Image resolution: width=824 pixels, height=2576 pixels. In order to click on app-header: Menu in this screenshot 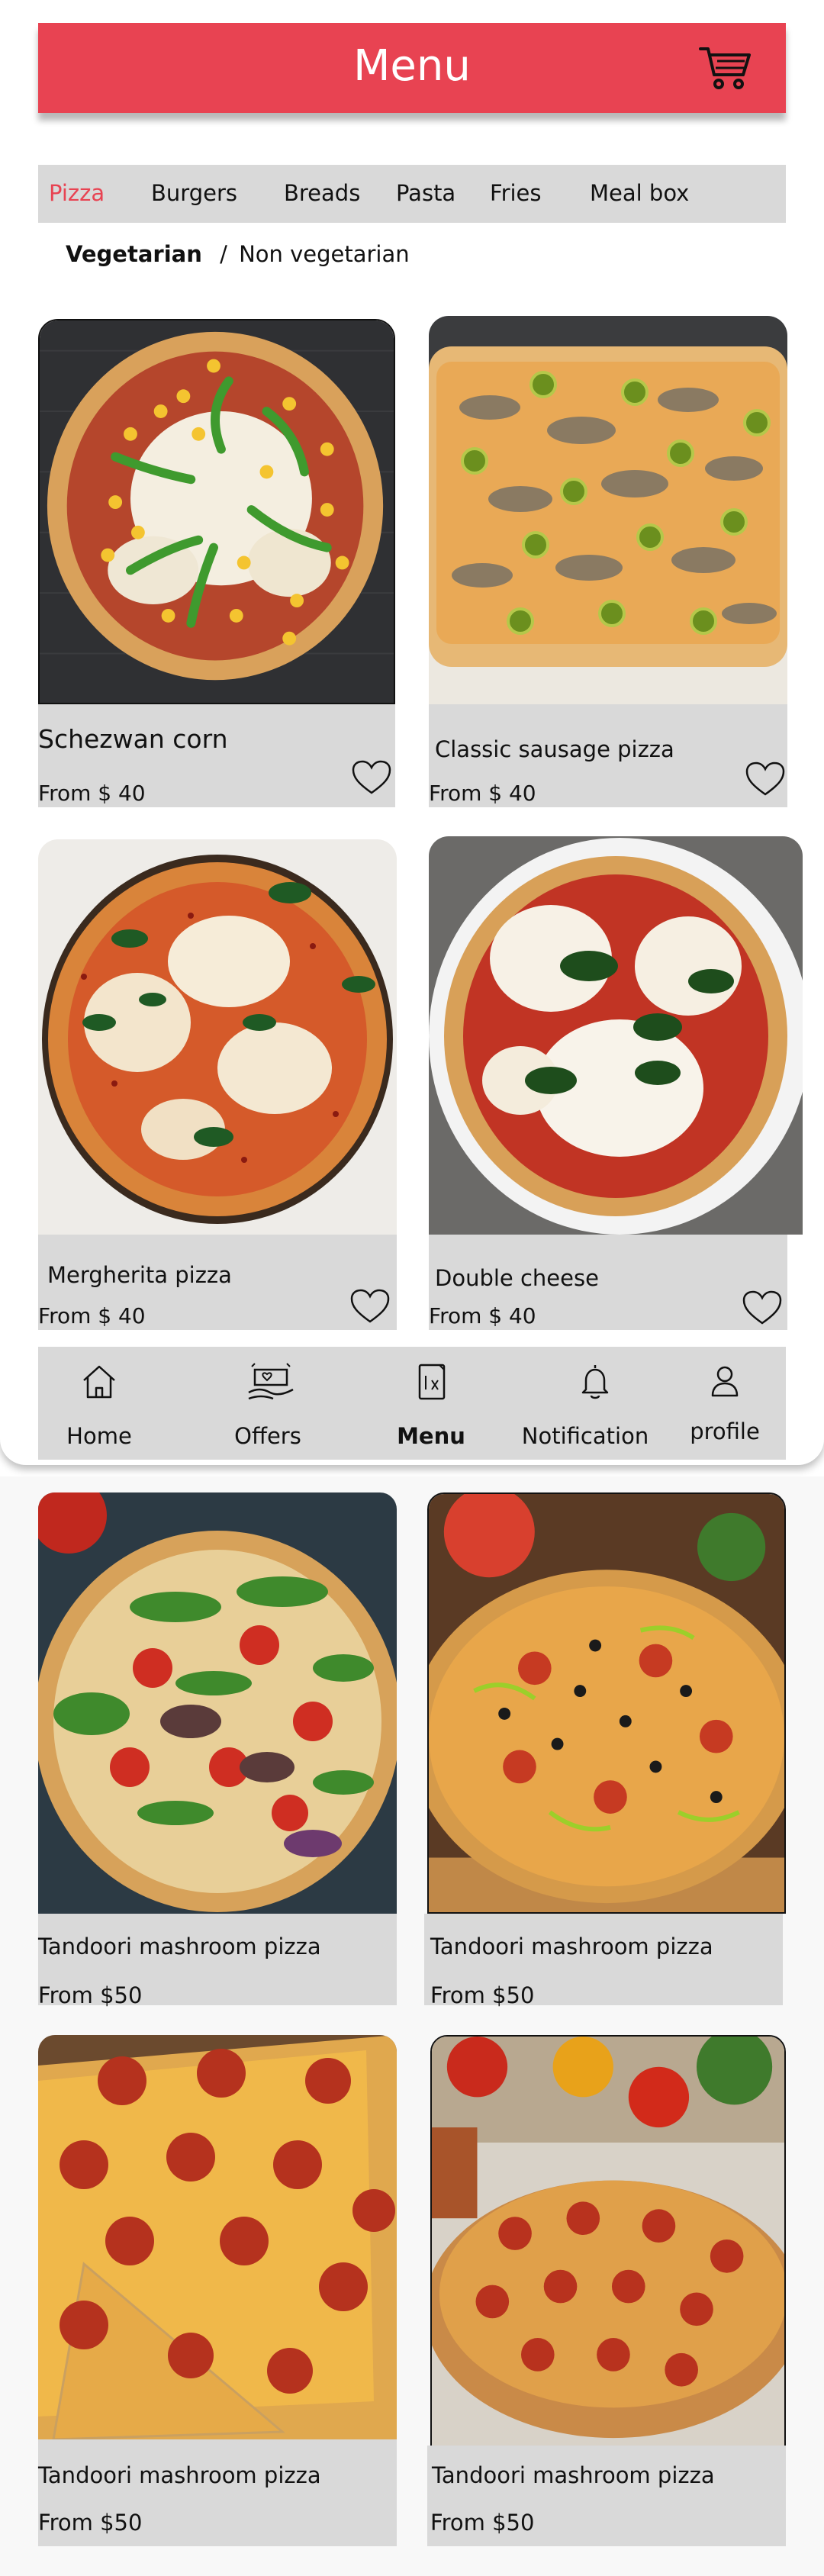, I will do `click(412, 68)`.